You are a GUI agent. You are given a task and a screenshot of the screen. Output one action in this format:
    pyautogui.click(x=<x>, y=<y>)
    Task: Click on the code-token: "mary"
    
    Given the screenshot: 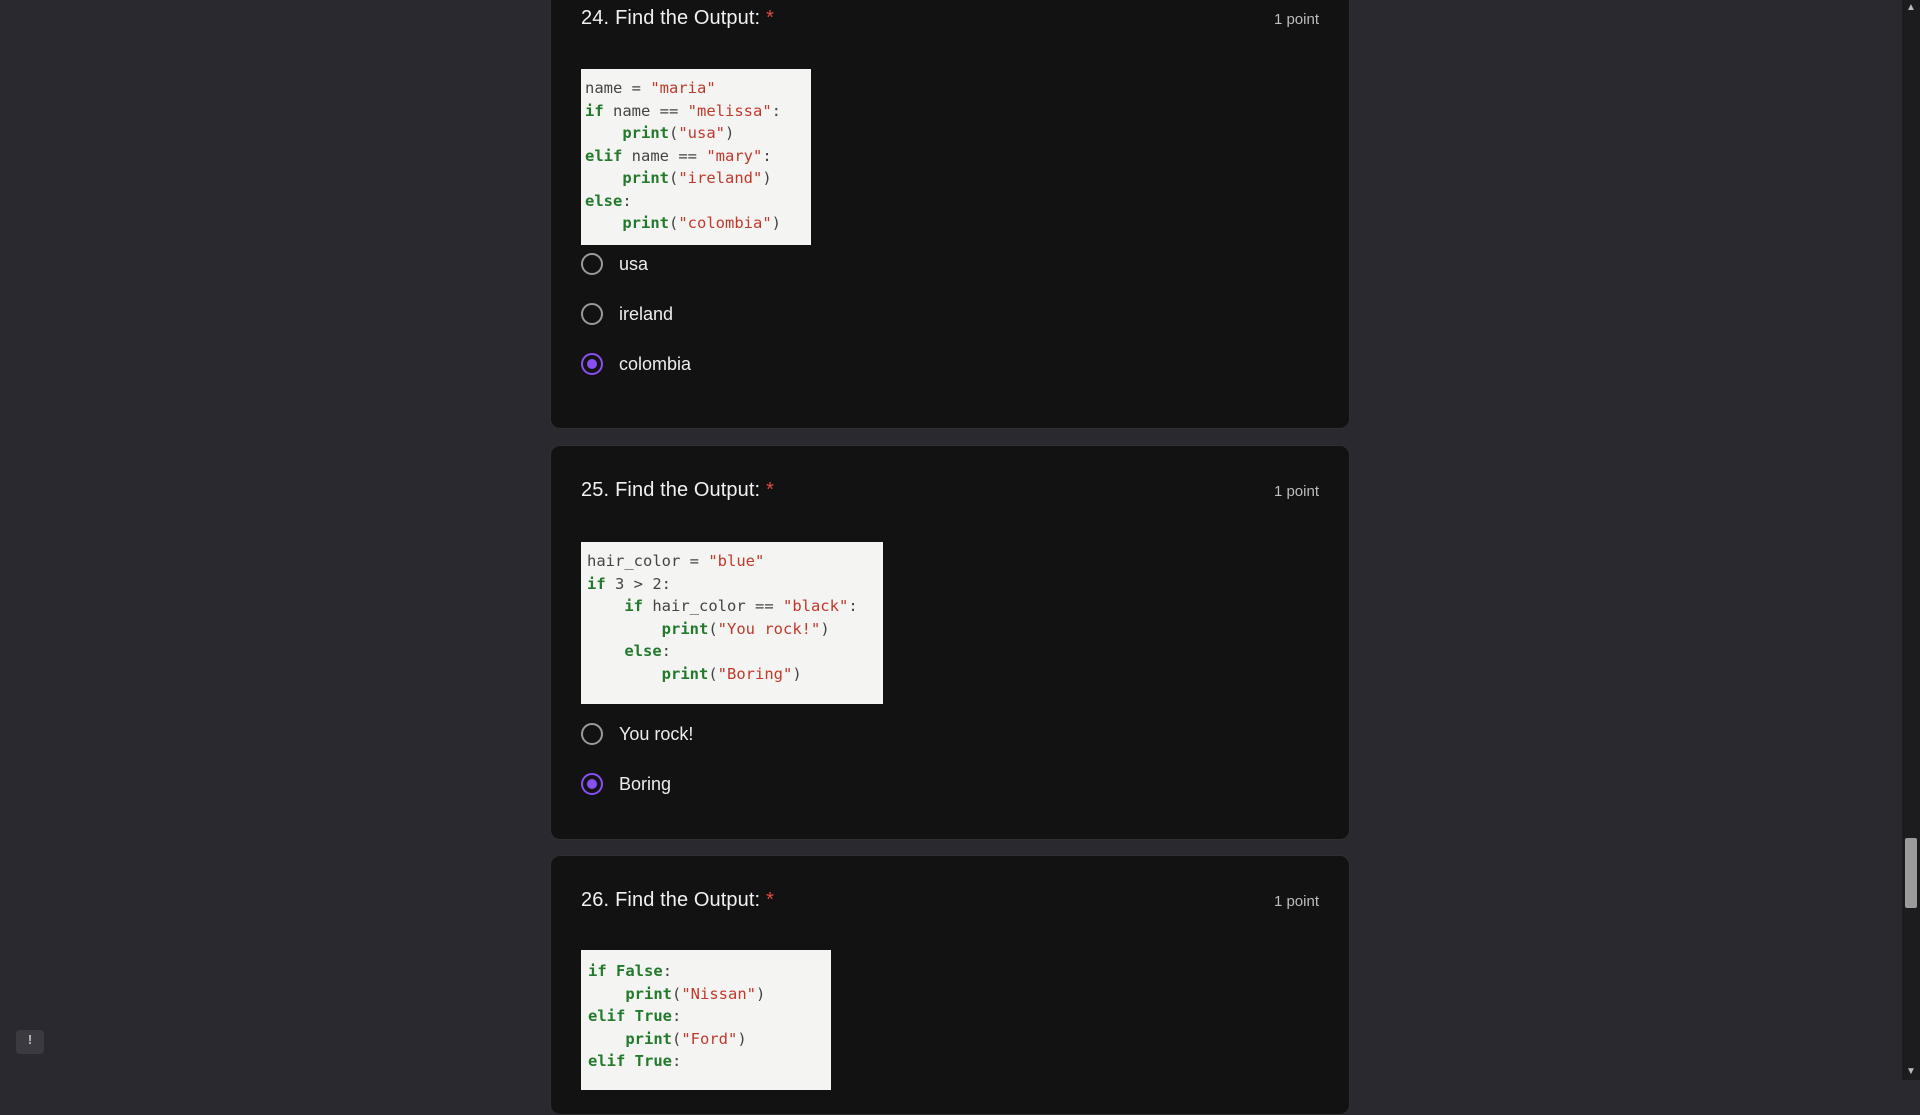 What is the action you would take?
    pyautogui.click(x=734, y=155)
    